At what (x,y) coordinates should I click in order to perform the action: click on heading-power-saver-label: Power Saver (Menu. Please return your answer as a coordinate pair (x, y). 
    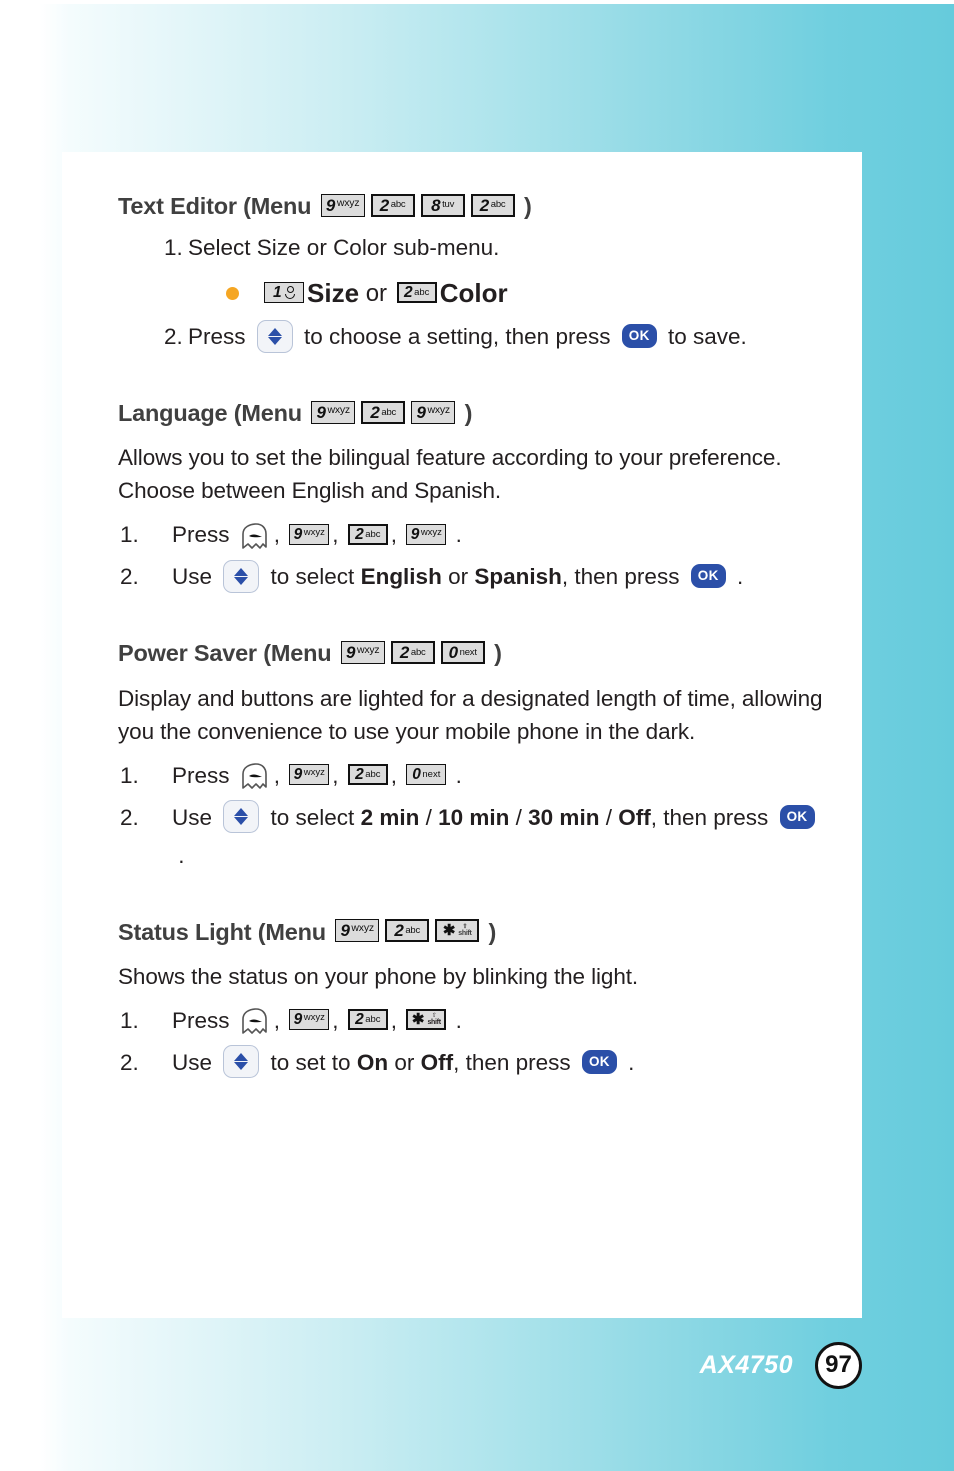
    Looking at the image, I should click on (228, 653).